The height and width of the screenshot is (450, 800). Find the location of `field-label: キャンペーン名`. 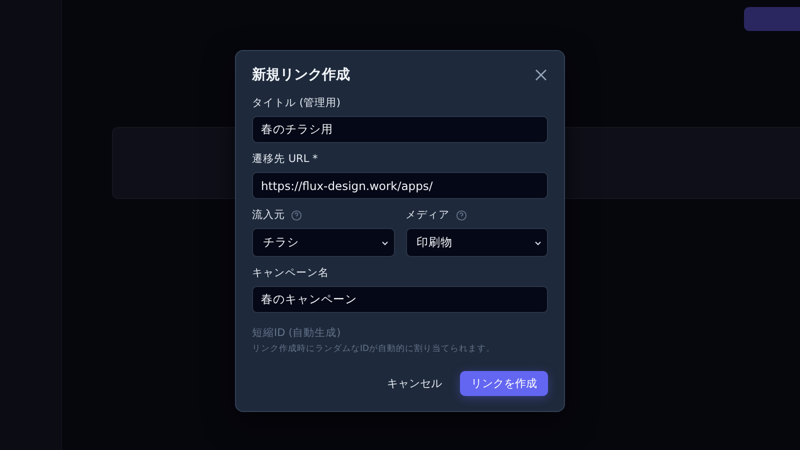

field-label: キャンペーン名 is located at coordinates (290, 273).